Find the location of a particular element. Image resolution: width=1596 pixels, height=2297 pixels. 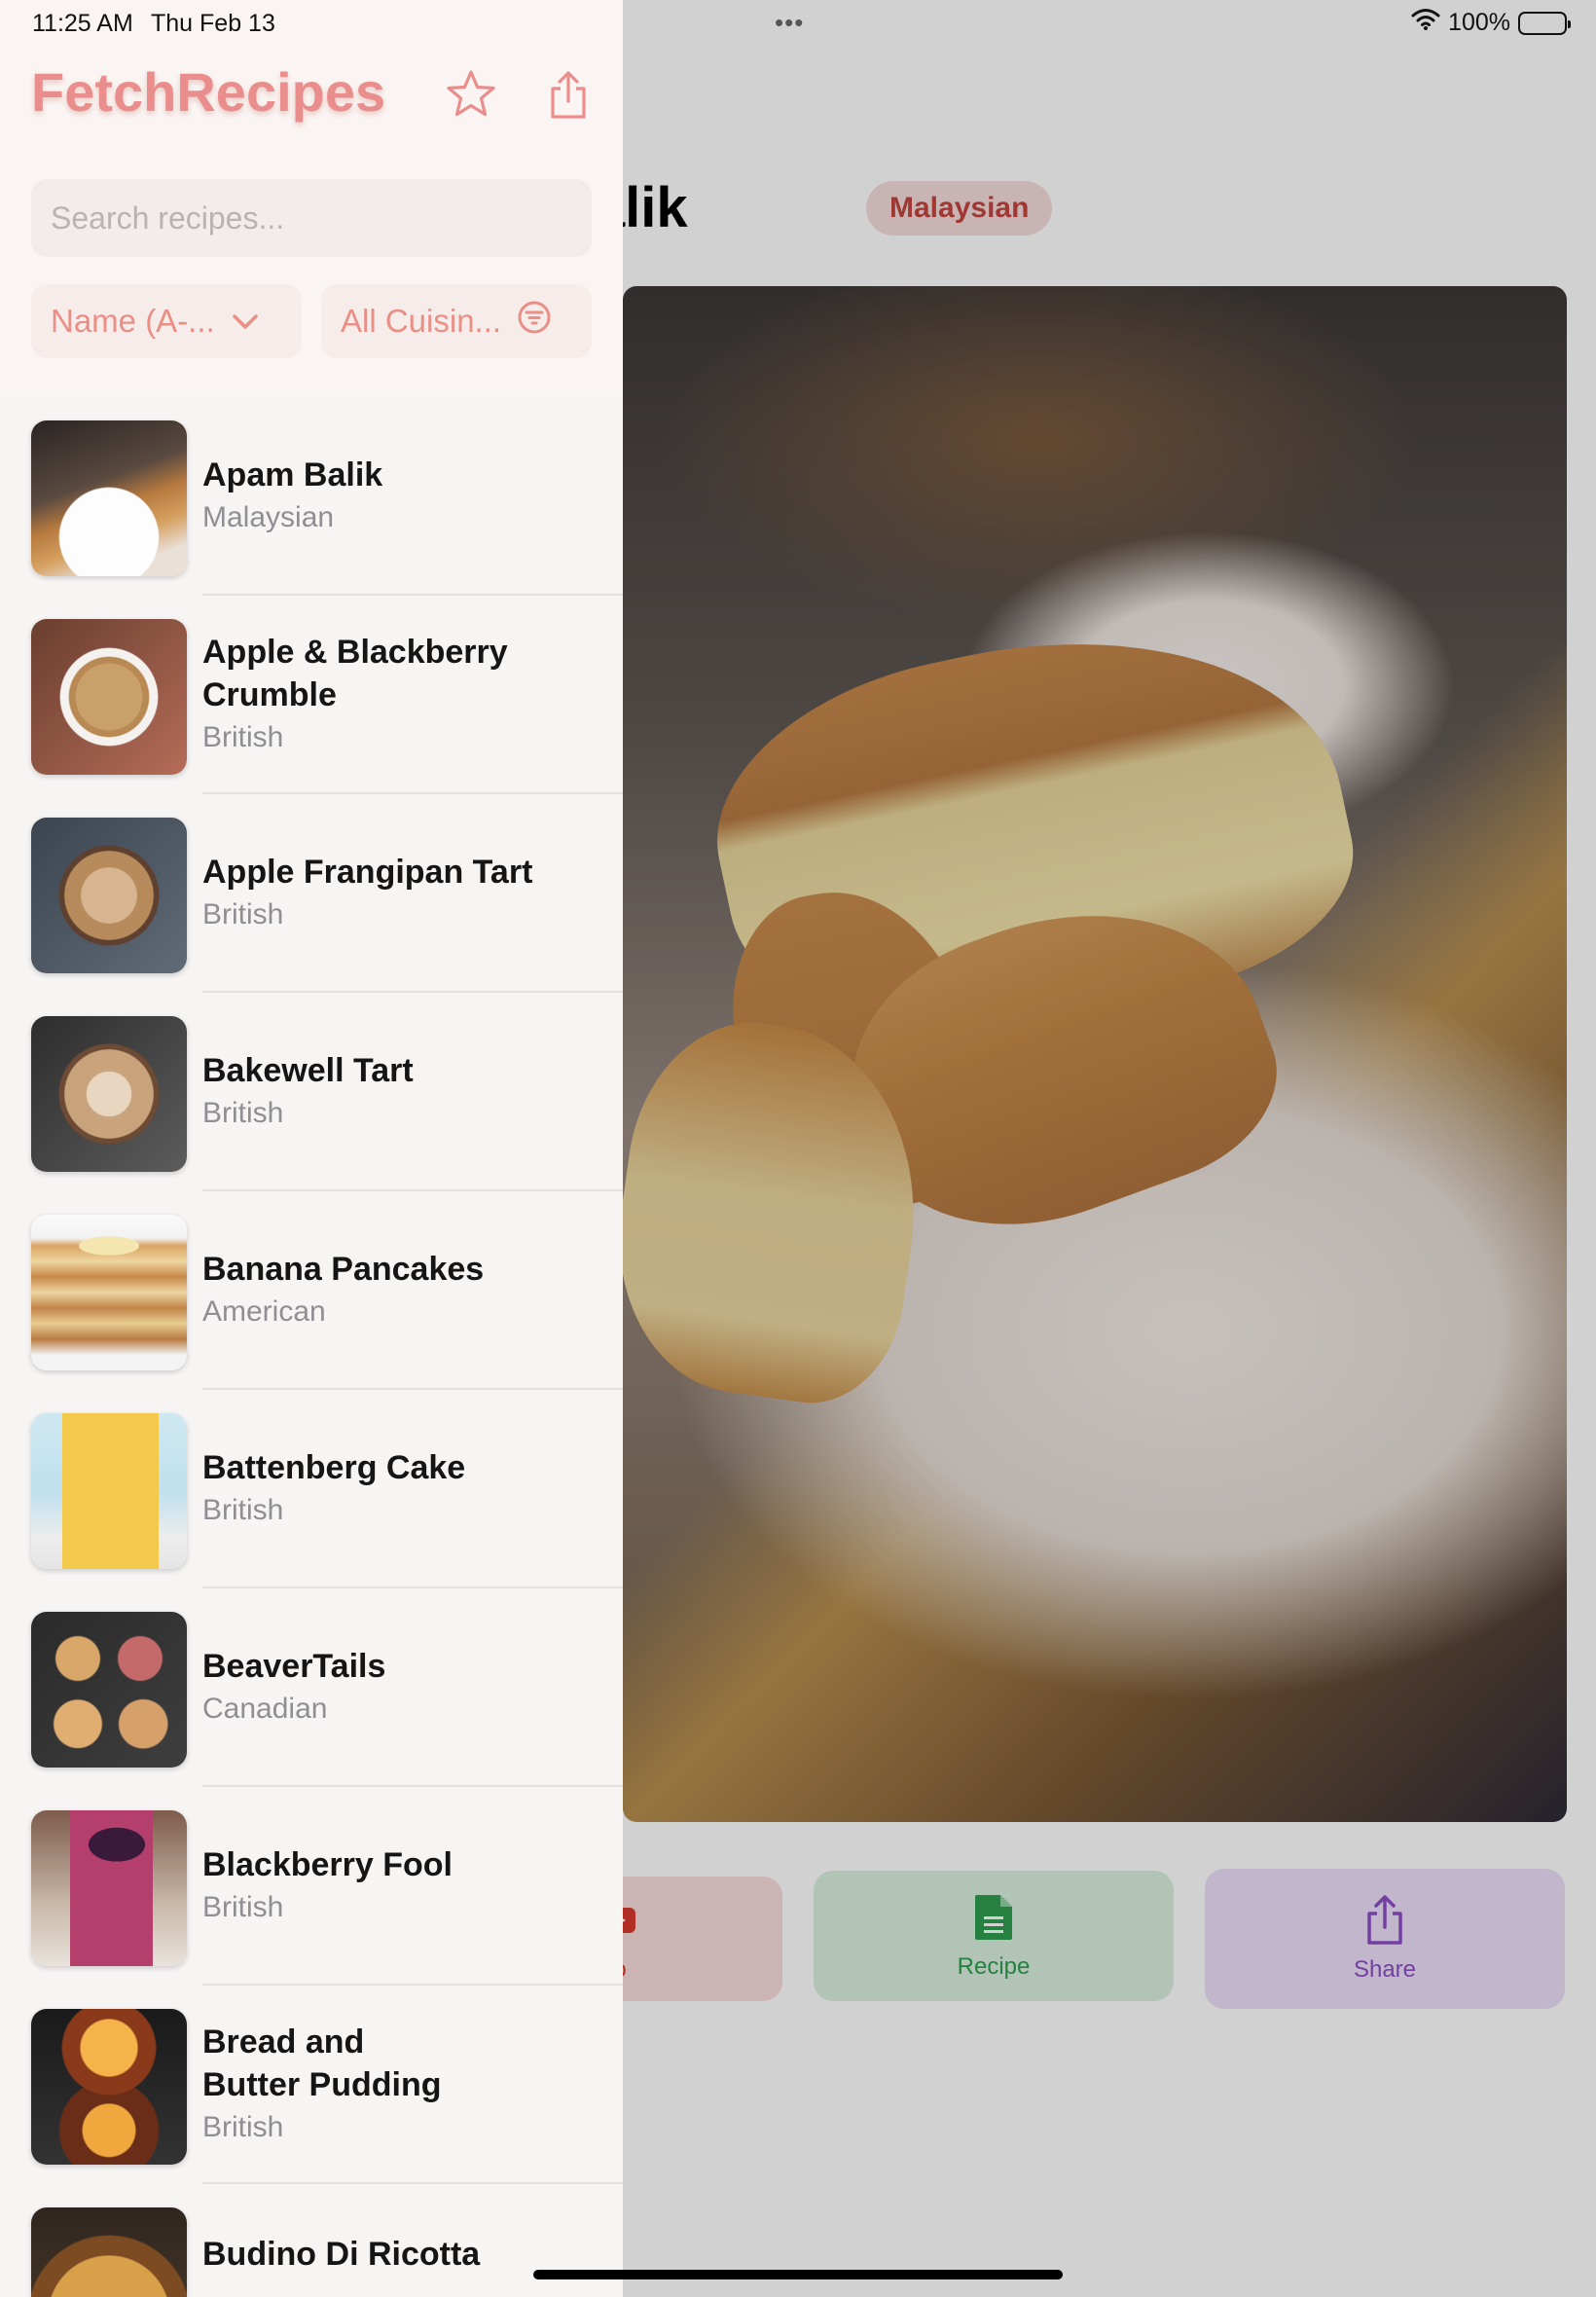

status-time: 11:25 AM is located at coordinates (82, 23).